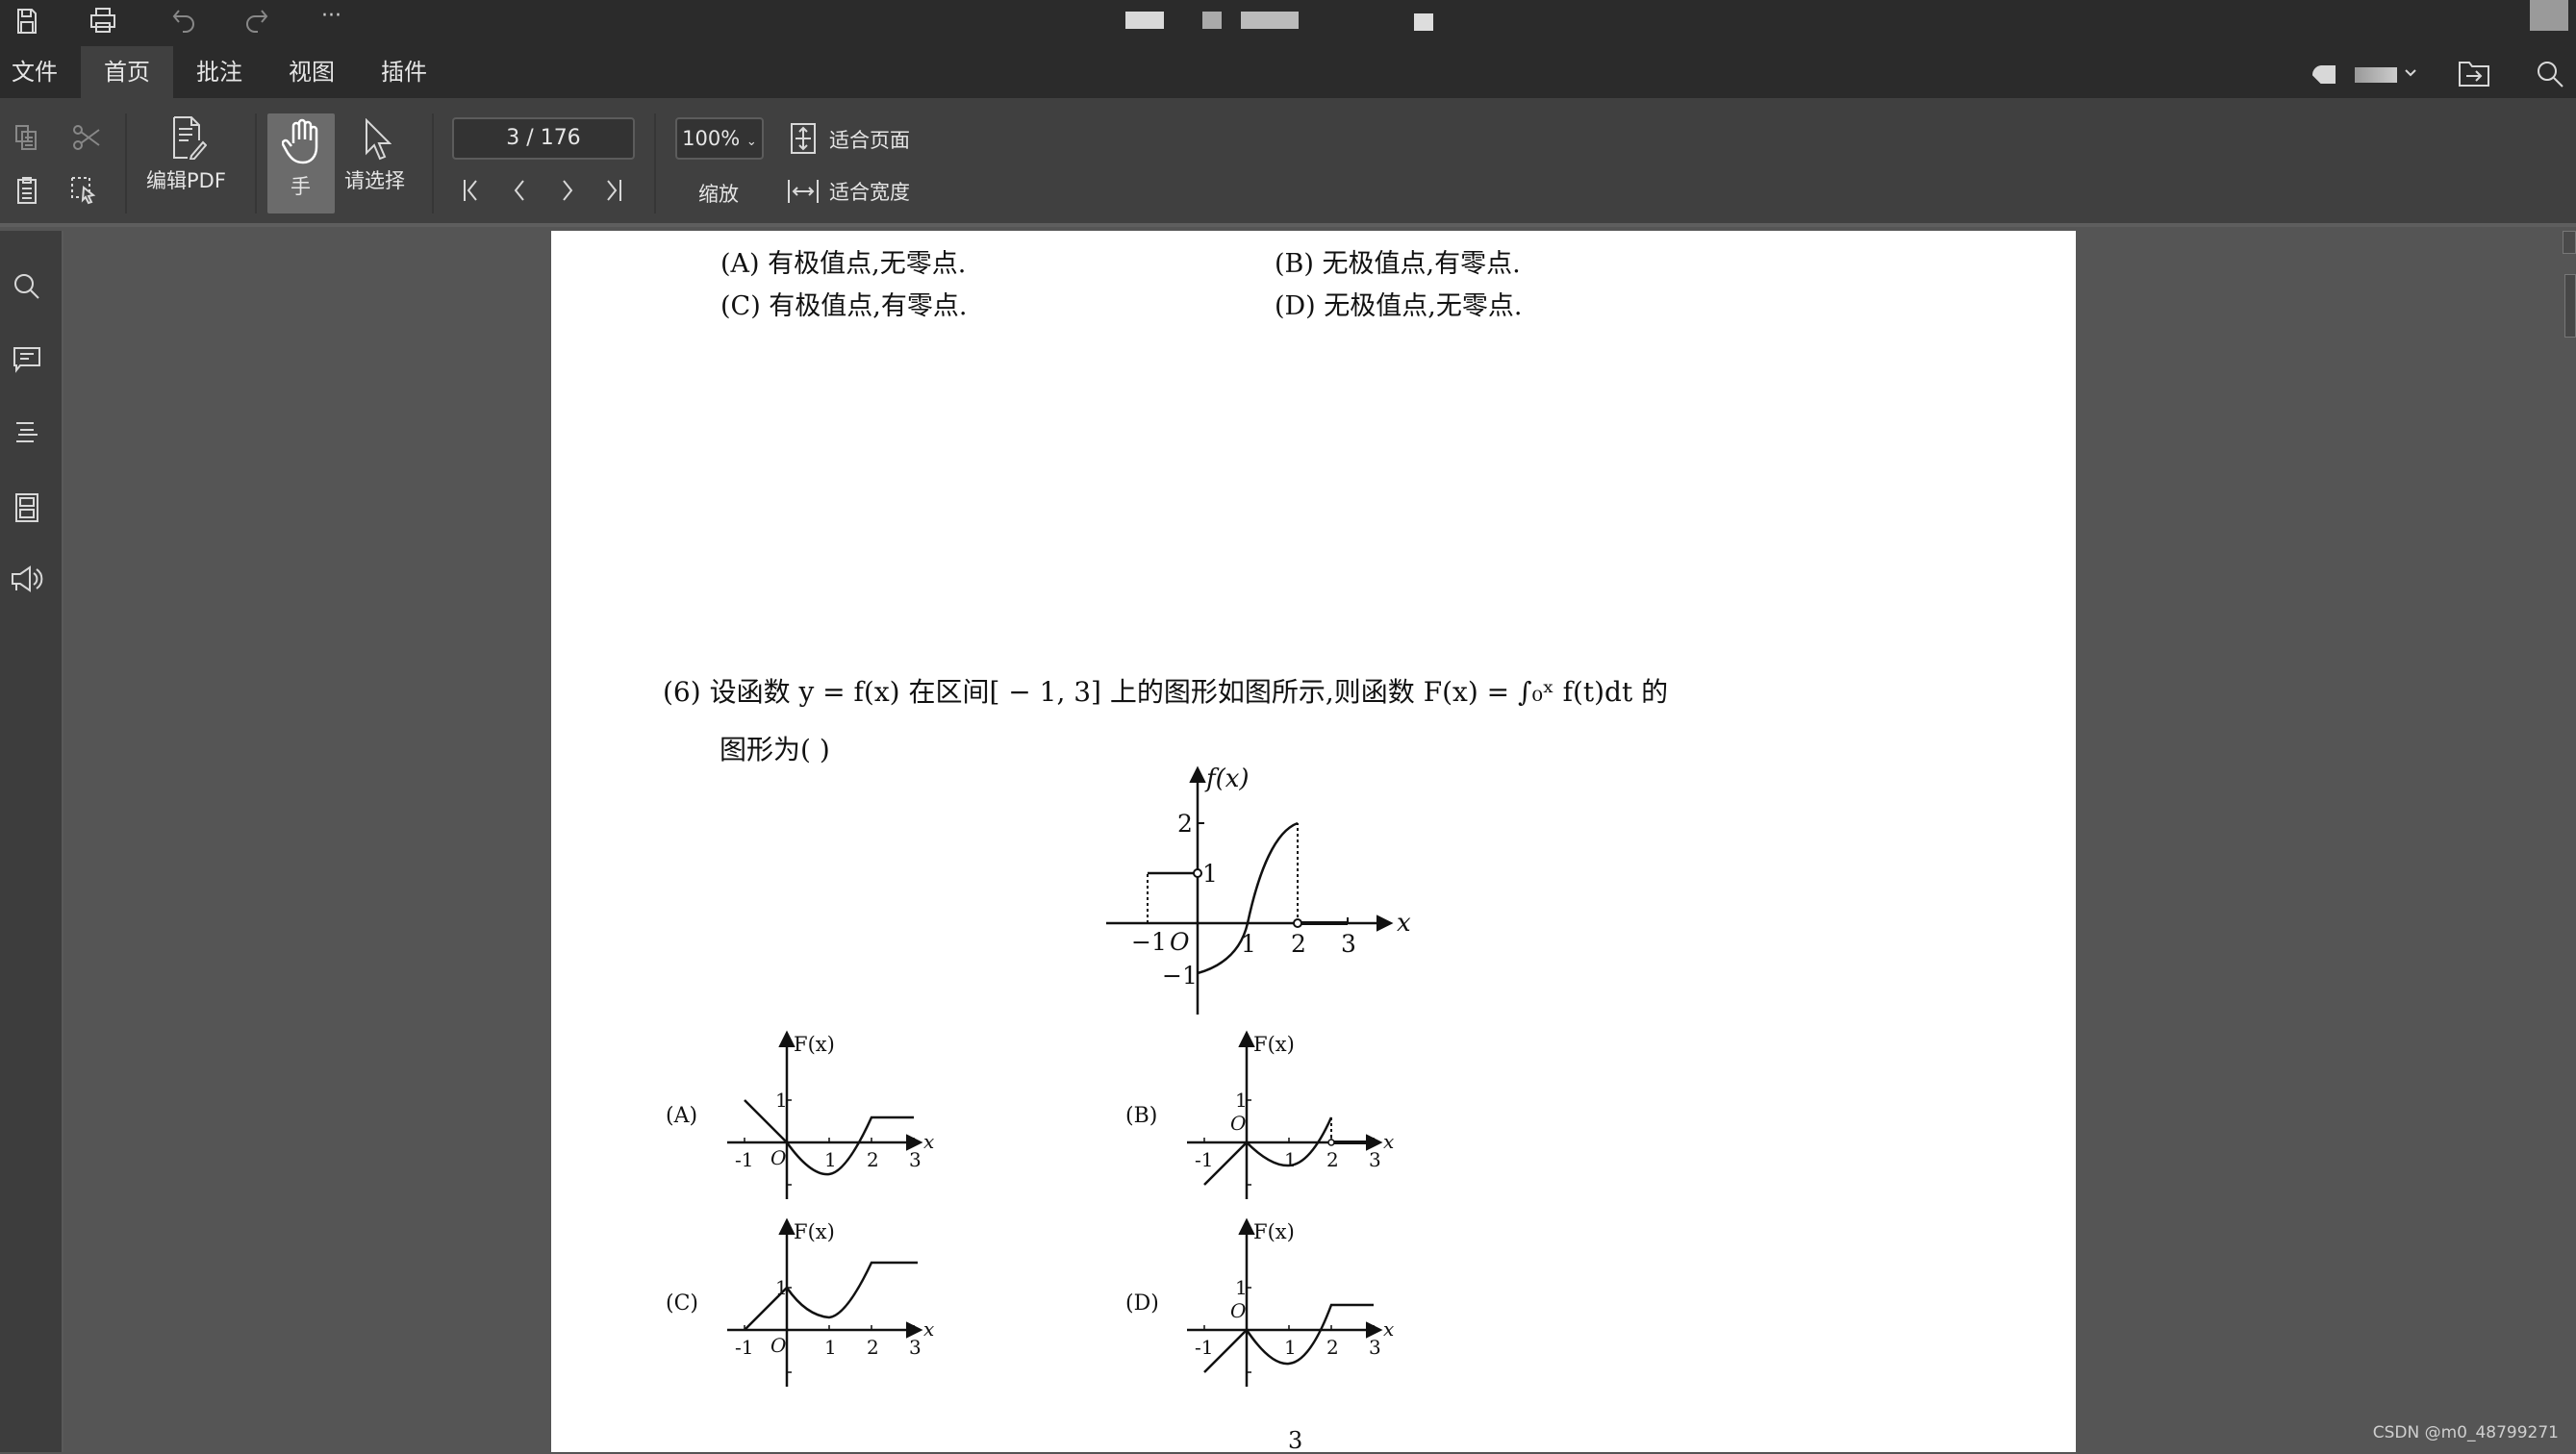  Describe the element at coordinates (682, 1116) in the screenshot. I see `choice-label: (A)` at that location.